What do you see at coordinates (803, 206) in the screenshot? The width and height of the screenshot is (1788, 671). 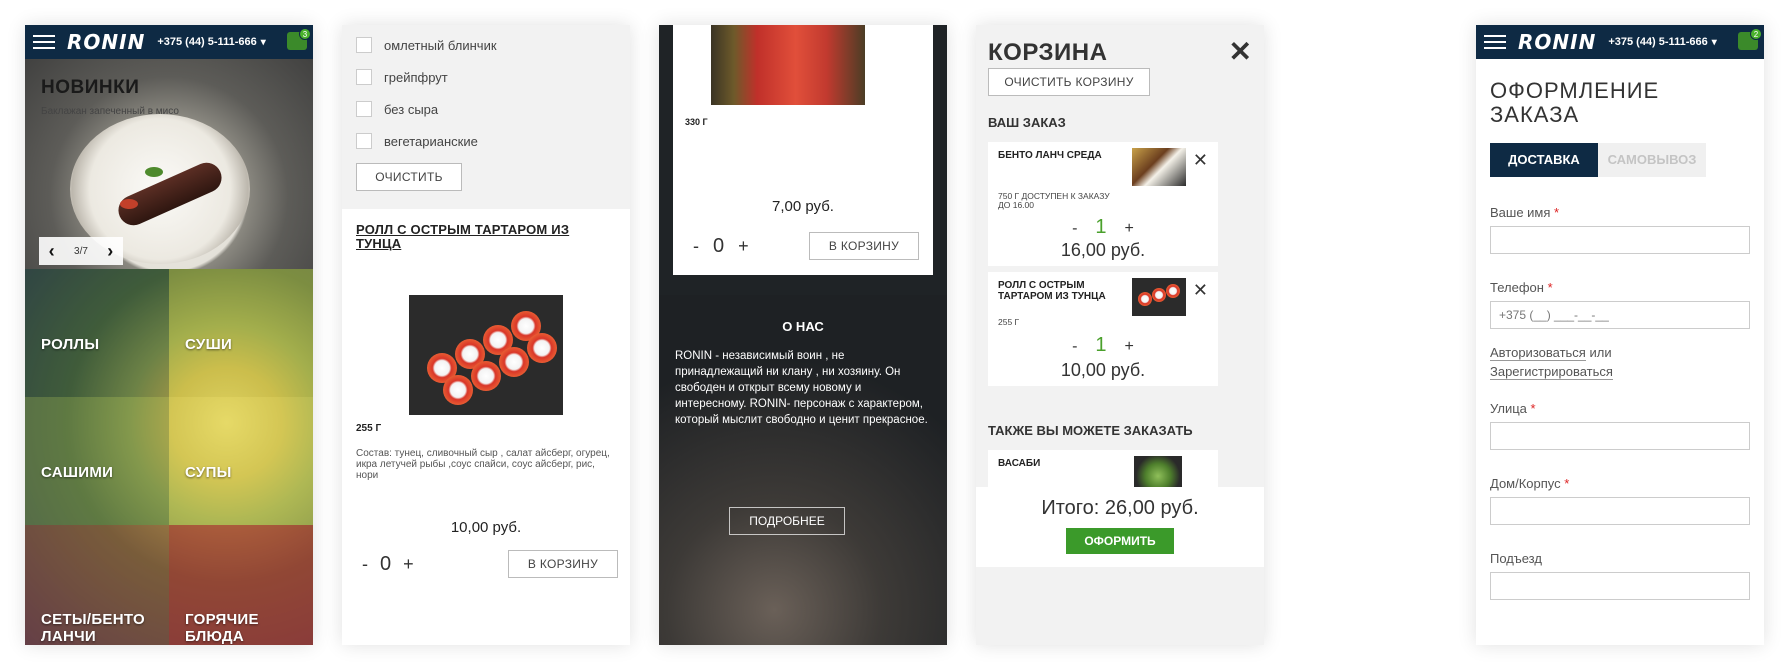 I see `product-price: 7,00 руб.` at bounding box center [803, 206].